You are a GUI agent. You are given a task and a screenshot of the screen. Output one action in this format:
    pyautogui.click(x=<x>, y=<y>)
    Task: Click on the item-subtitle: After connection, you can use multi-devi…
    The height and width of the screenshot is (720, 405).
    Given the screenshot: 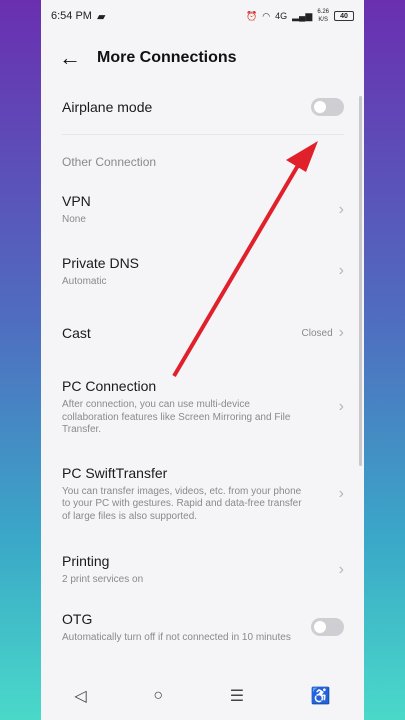 What is the action you would take?
    pyautogui.click(x=176, y=417)
    